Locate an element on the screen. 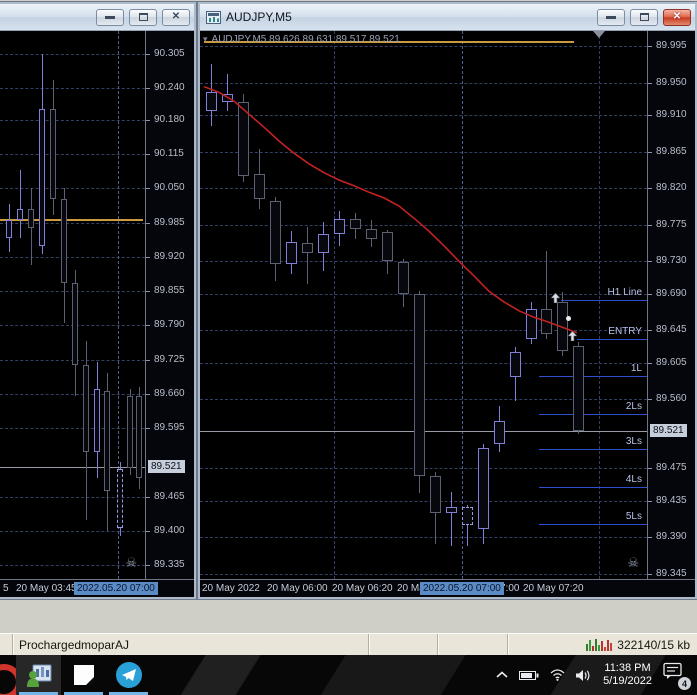  price-axis-label: 89.645 is located at coordinates (671, 329).